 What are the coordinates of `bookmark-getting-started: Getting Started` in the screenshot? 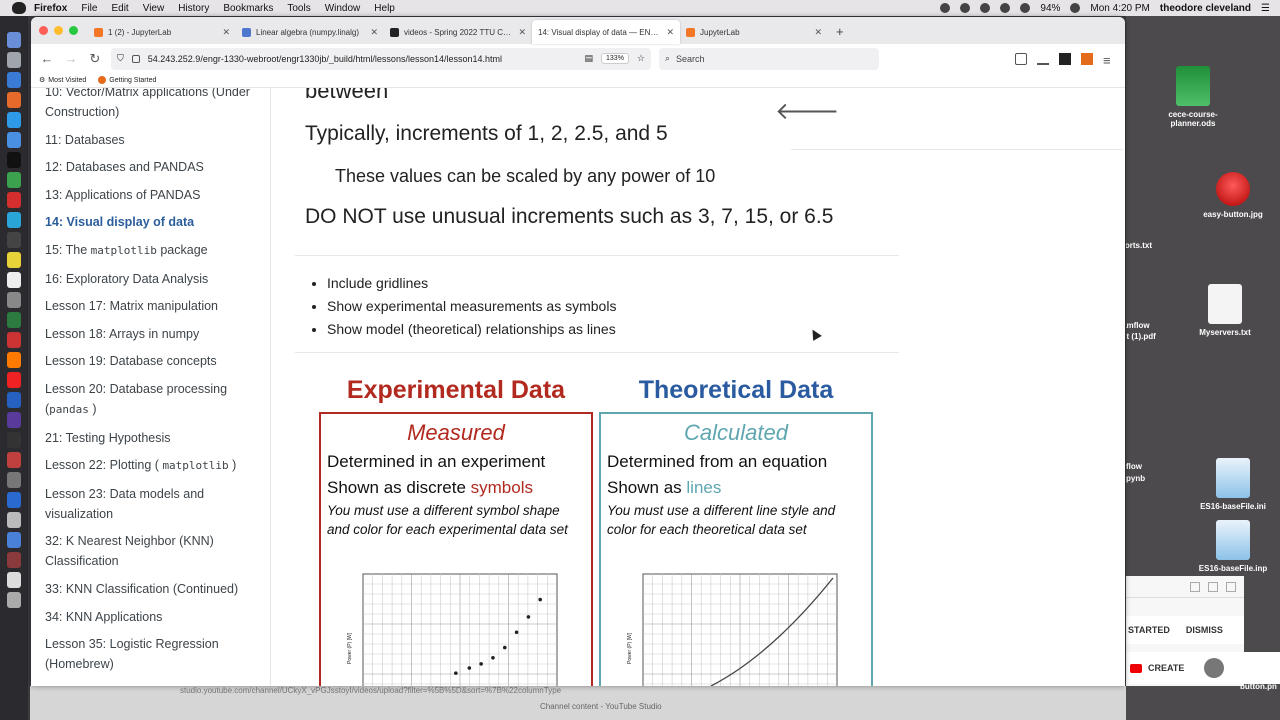 It's located at (127, 80).